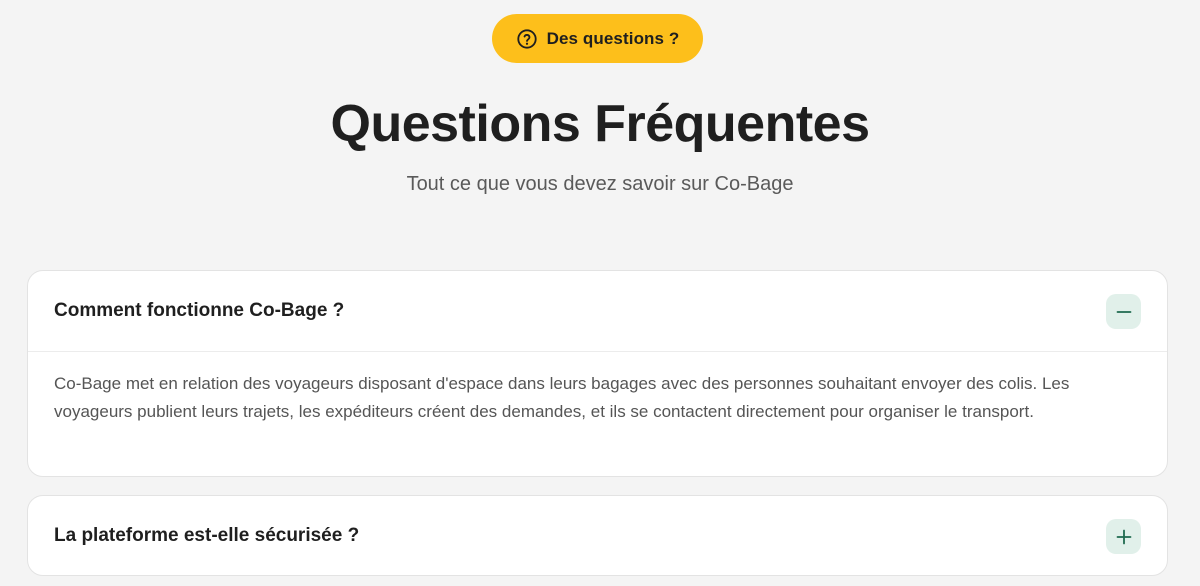  What do you see at coordinates (199, 310) in the screenshot?
I see `faq-question: Comment fonctionne Co-Bage ?` at bounding box center [199, 310].